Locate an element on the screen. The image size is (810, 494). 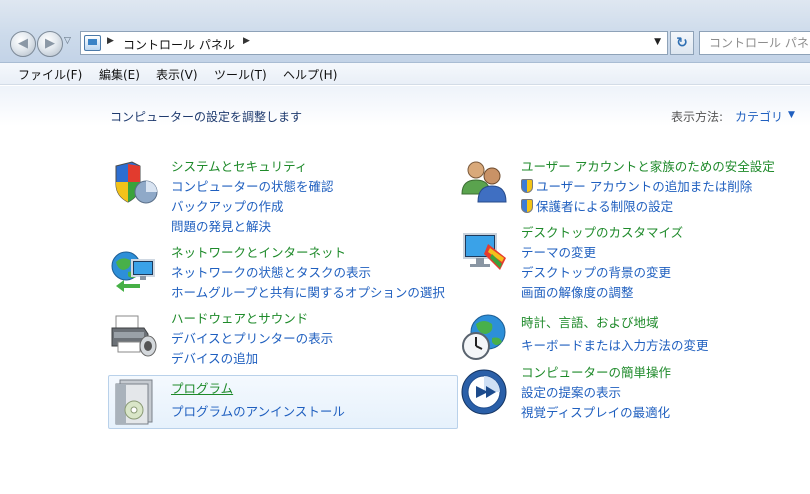
category-ease-of-access: コンピューターの簡単操作 is located at coordinates (596, 371).